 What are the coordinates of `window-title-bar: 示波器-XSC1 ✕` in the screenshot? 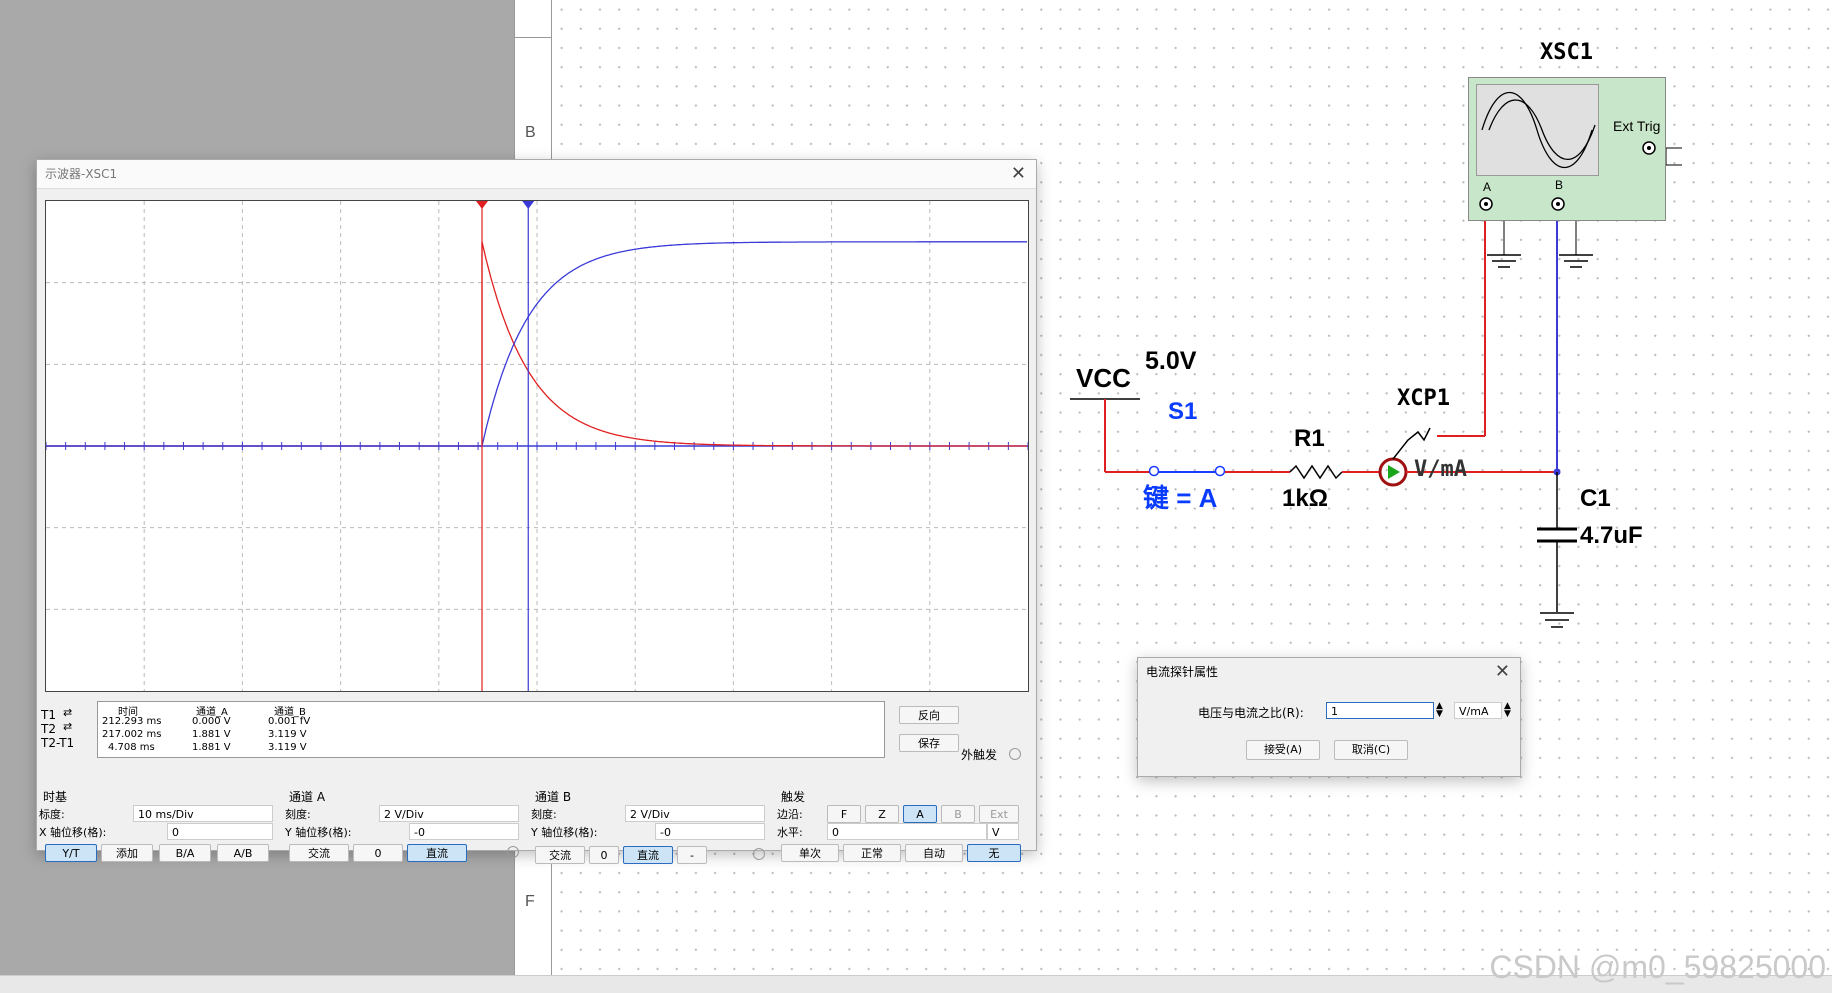 It's located at (536, 174).